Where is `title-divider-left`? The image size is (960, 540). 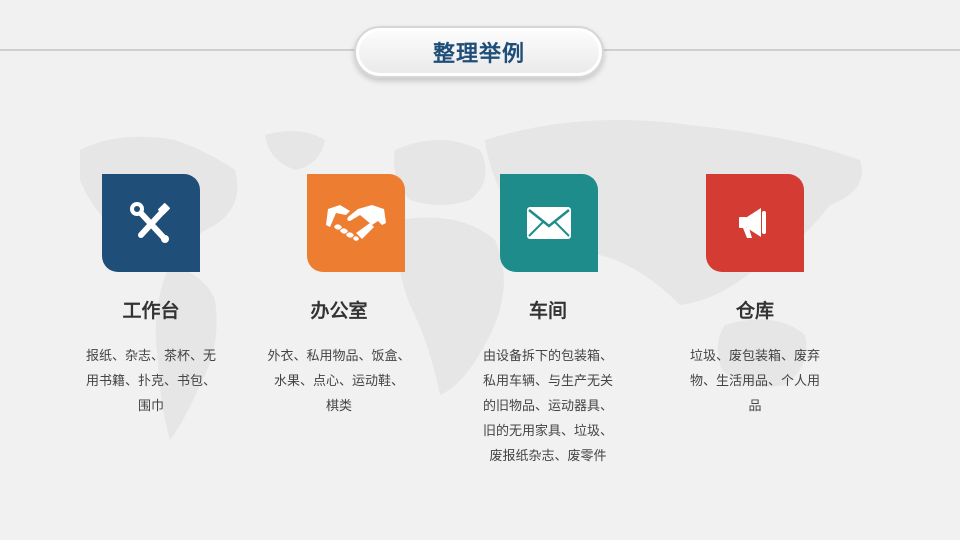
title-divider-left is located at coordinates (180, 50).